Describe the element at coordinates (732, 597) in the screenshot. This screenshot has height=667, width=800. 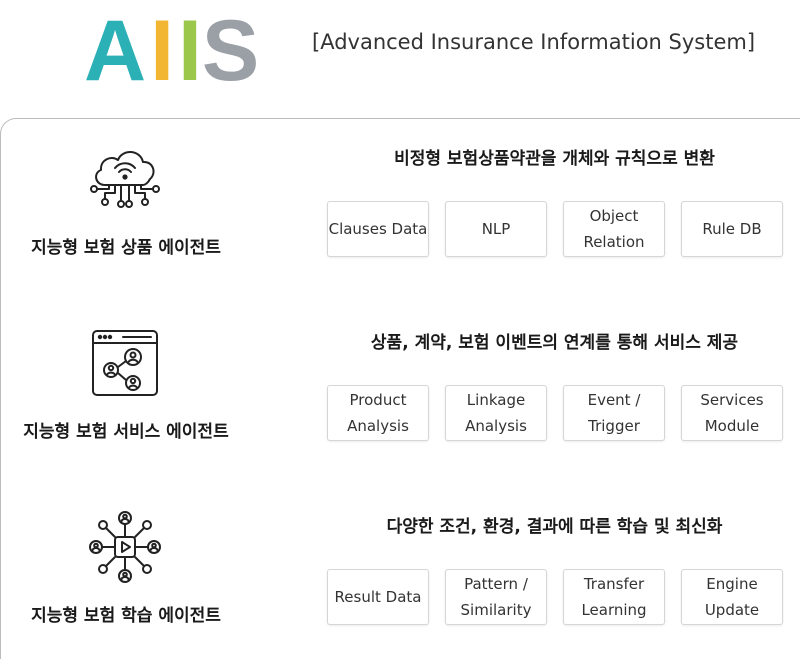
I see `card-engine-update: Engine Update` at that location.